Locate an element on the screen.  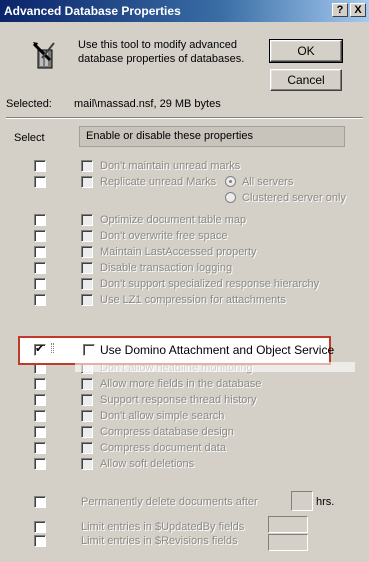
property-checkbox-response-hierarchy is located at coordinates (87, 284).